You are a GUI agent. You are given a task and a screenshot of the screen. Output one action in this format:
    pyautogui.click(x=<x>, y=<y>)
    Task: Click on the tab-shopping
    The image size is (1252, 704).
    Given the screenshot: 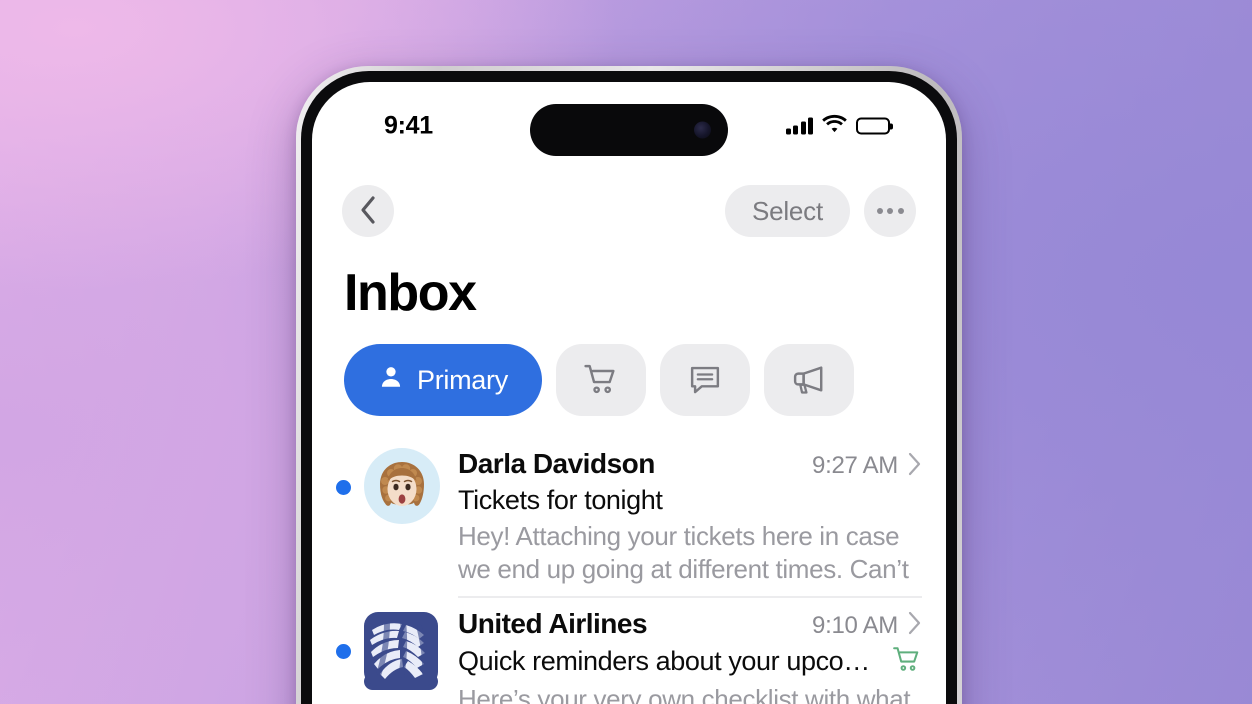 What is the action you would take?
    pyautogui.click(x=600, y=380)
    